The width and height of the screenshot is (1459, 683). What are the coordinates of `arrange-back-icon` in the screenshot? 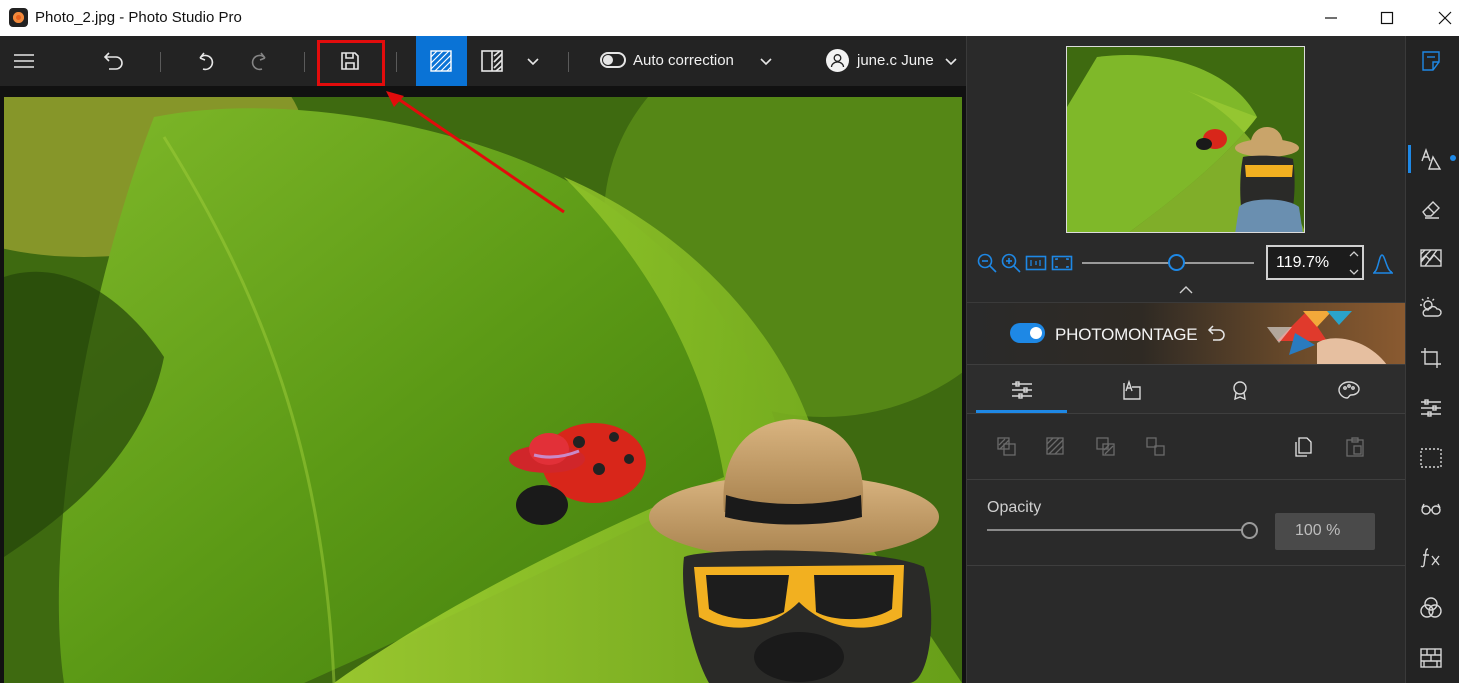 It's located at (1155, 446).